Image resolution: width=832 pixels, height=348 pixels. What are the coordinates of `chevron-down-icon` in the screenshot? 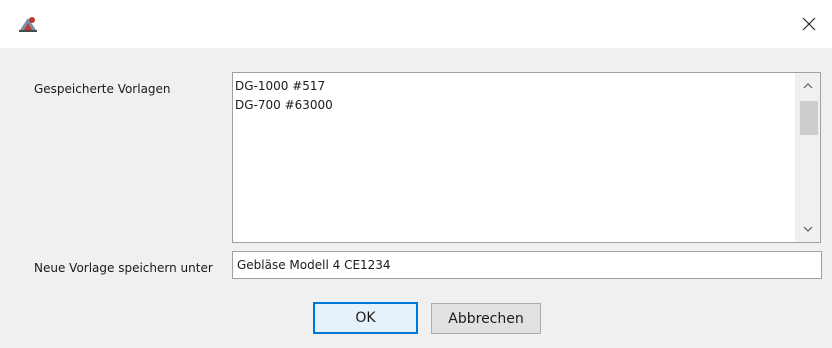 It's located at (808, 229).